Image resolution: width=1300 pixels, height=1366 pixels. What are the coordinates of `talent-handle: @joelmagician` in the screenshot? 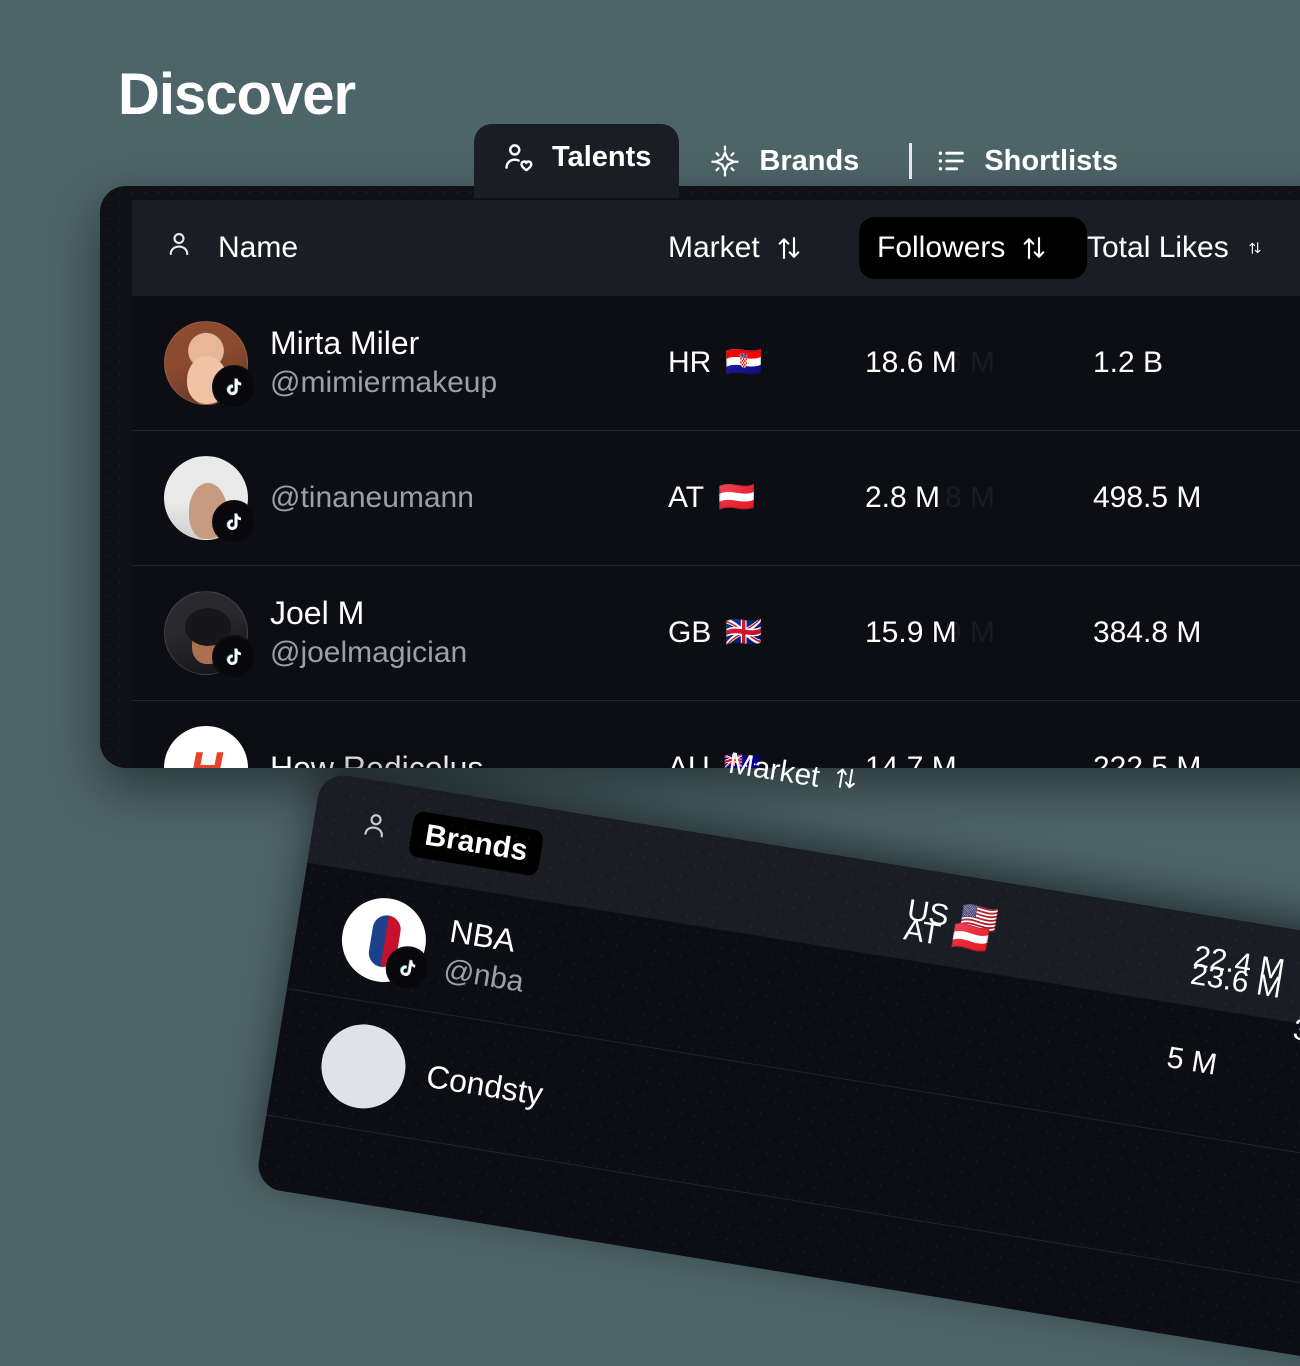 It's located at (369, 653).